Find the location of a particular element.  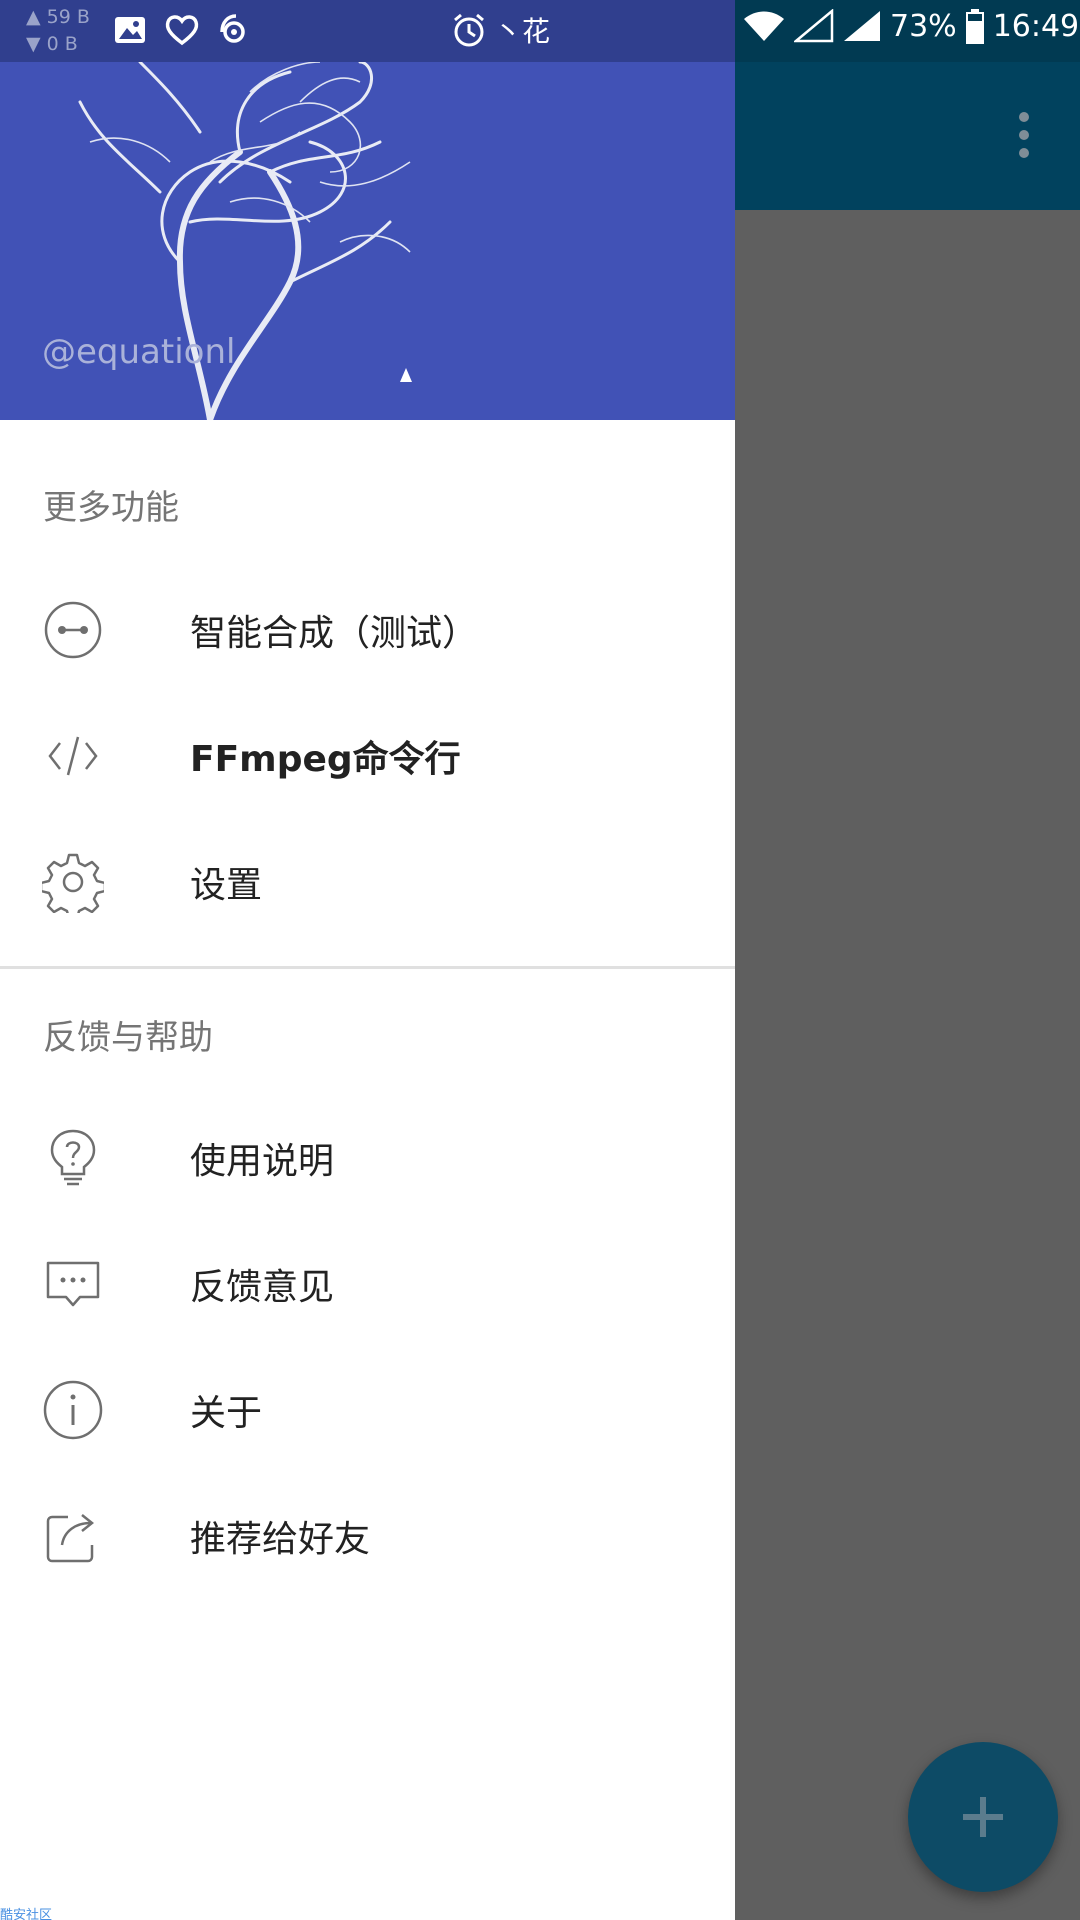

battery-percent: 73% is located at coordinates (923, 26).